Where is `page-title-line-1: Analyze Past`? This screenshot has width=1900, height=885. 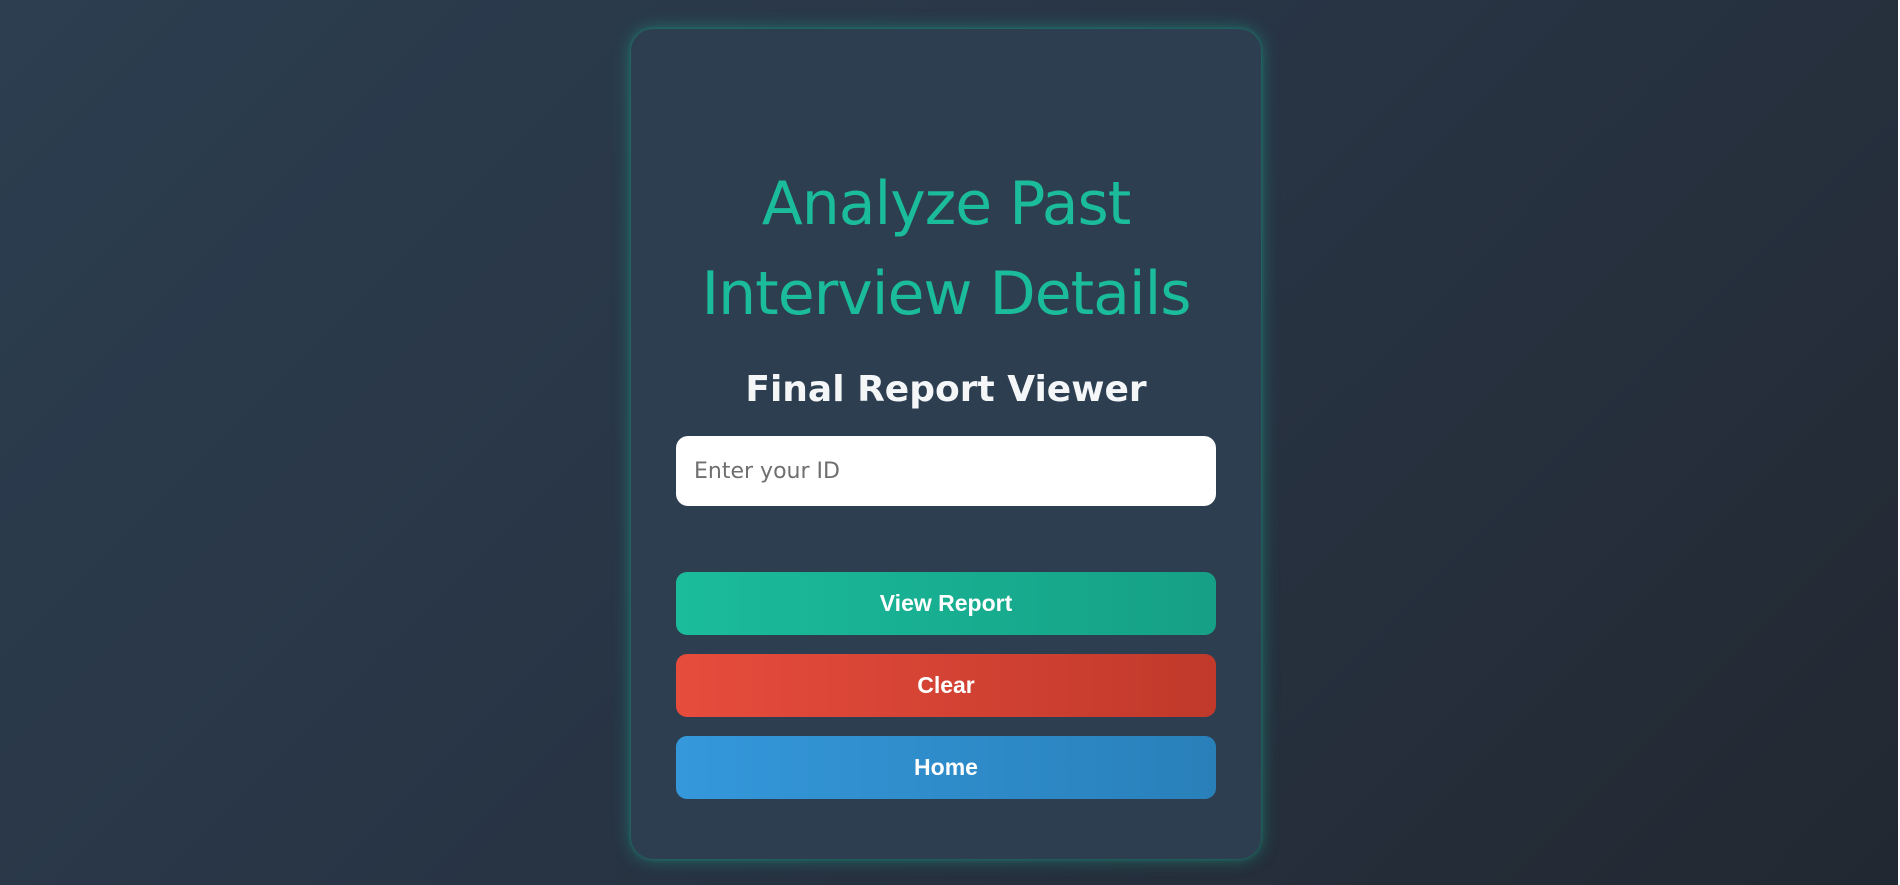 page-title-line-1: Analyze Past is located at coordinates (946, 204).